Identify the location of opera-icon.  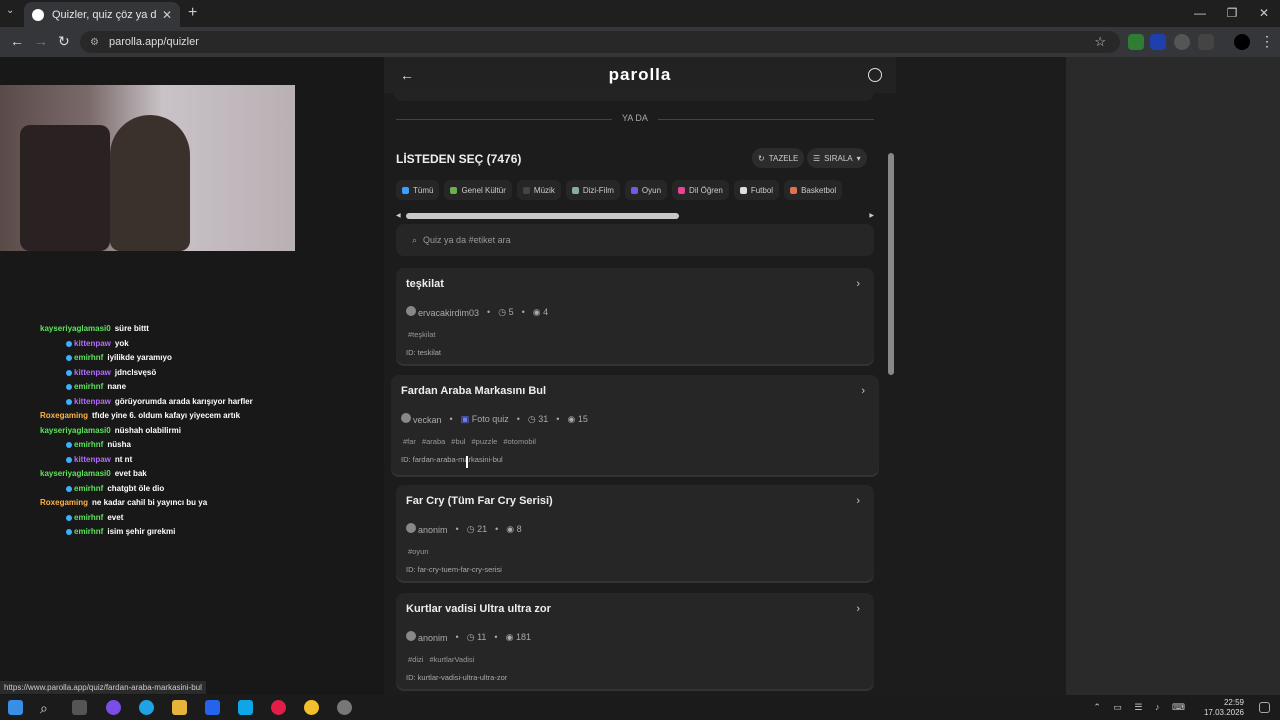
(278, 707).